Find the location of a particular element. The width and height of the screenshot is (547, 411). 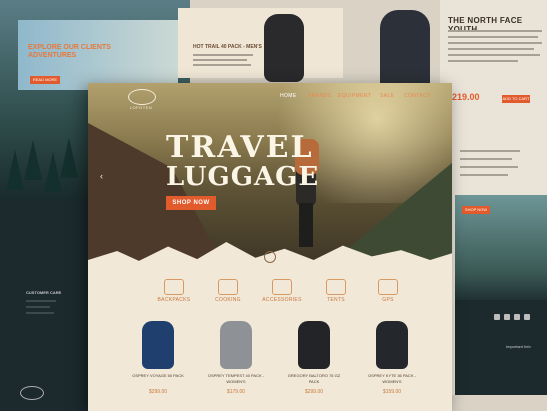

background-important-label: Important Info is located at coordinates (518, 346).